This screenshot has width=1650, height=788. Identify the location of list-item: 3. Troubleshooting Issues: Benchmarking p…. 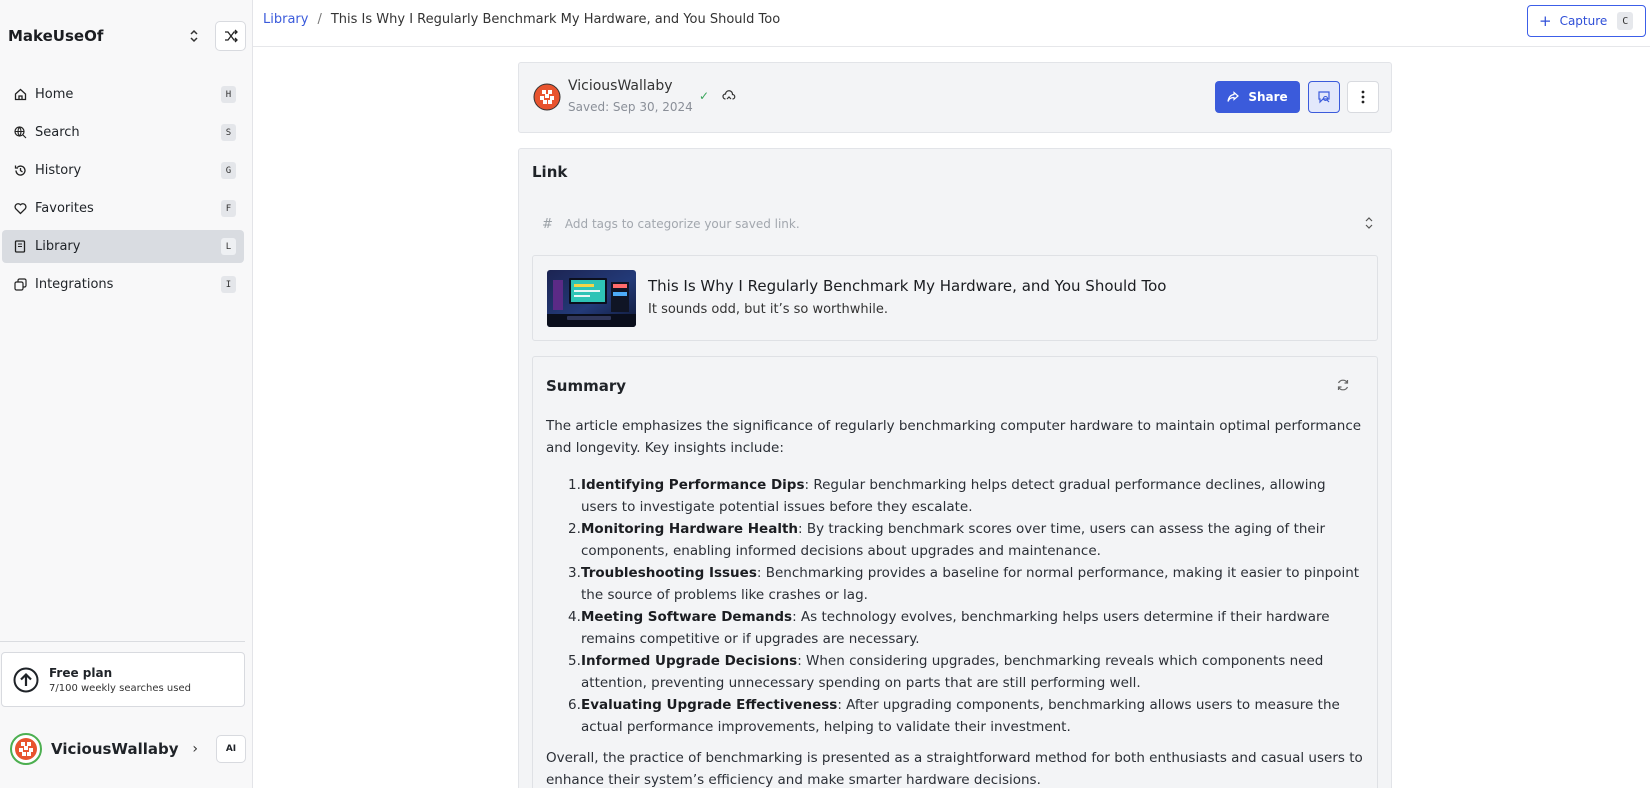
(956, 584).